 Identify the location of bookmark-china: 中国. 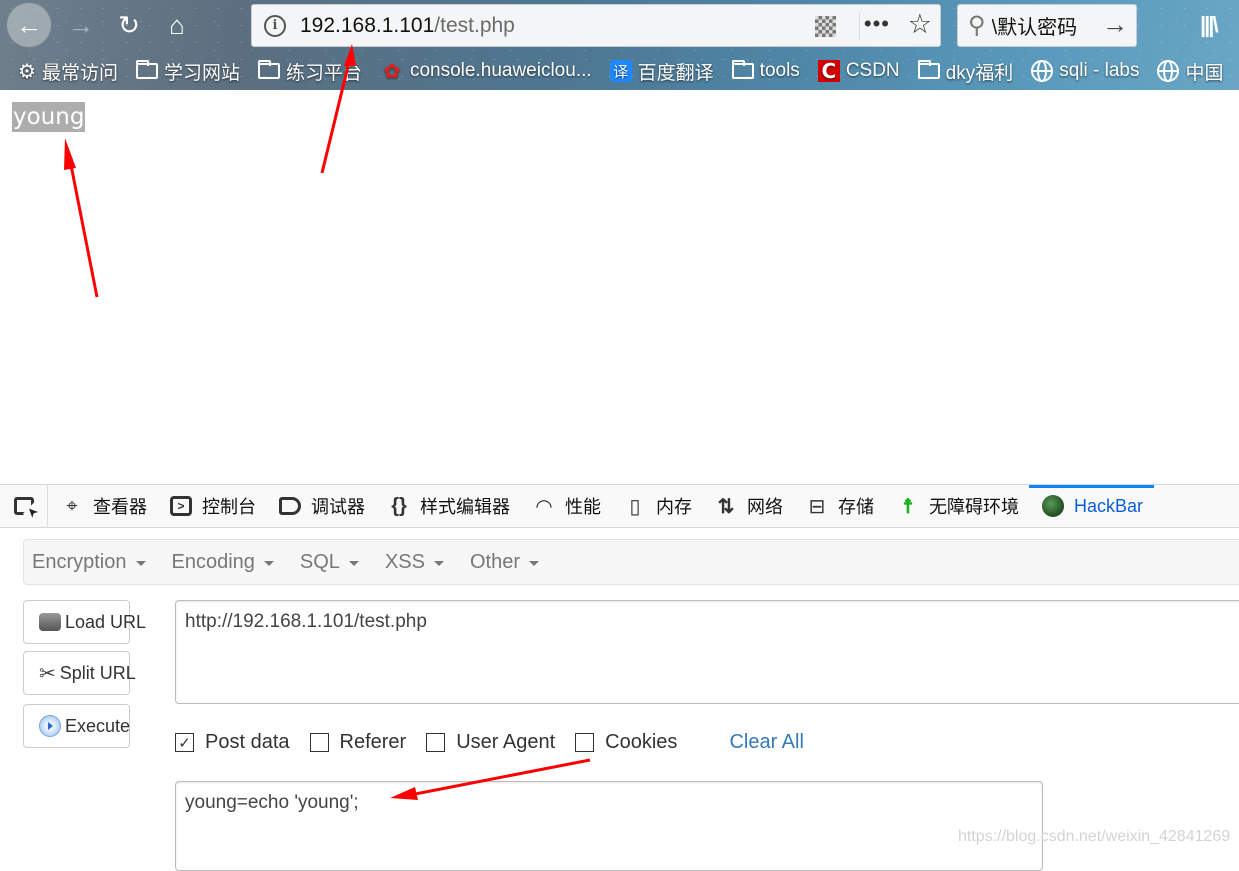
(1190, 71).